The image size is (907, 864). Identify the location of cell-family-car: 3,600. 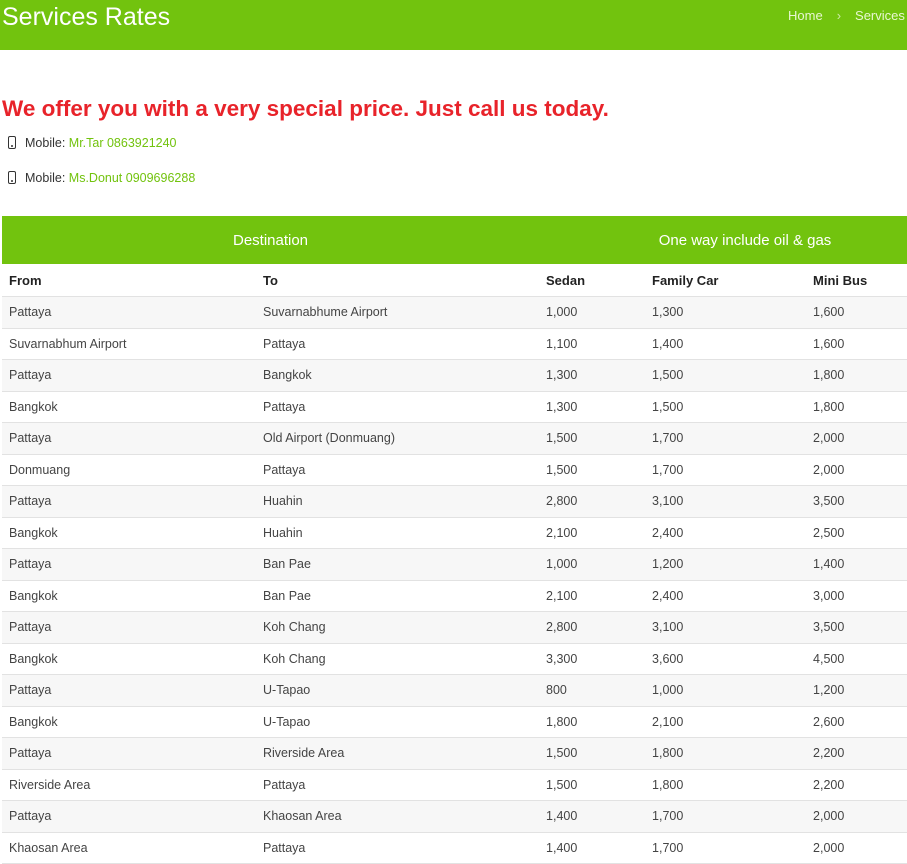
(726, 659).